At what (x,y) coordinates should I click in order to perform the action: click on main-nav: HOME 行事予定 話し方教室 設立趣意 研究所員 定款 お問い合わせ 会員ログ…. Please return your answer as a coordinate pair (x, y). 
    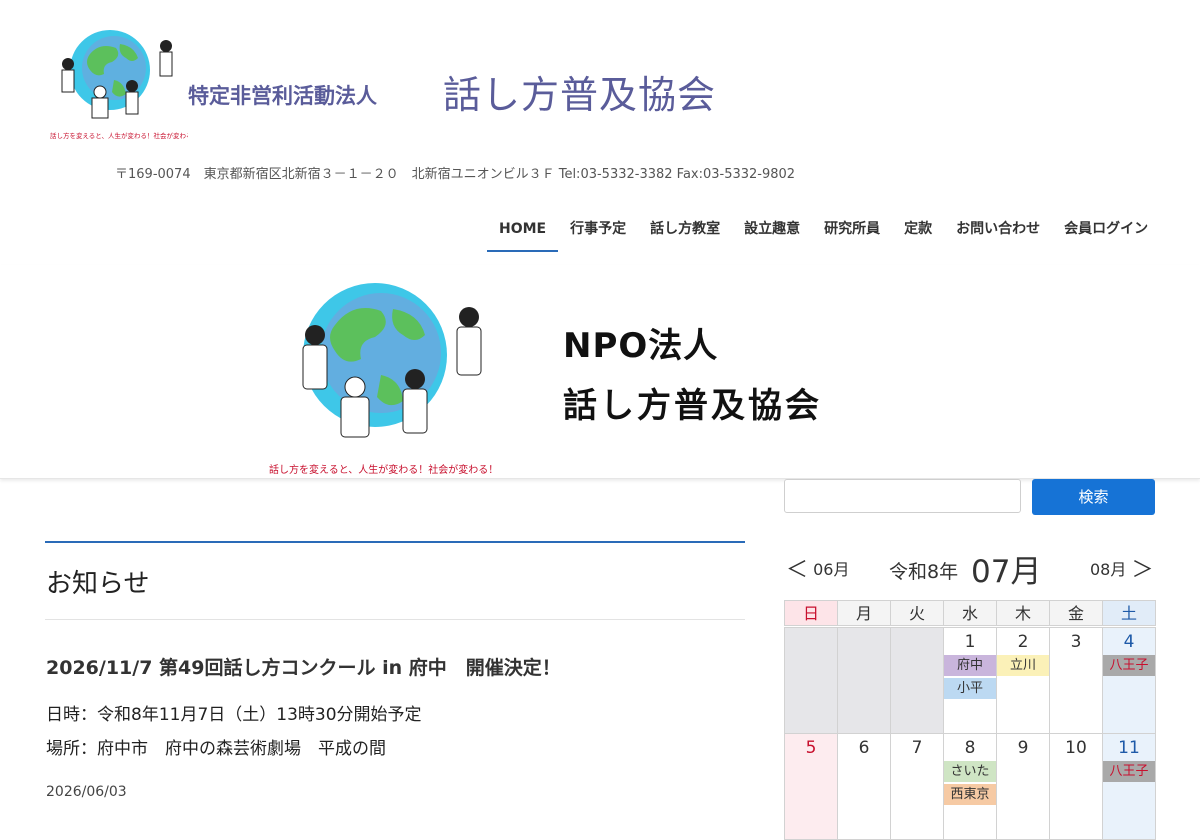
    Looking at the image, I should click on (823, 232).